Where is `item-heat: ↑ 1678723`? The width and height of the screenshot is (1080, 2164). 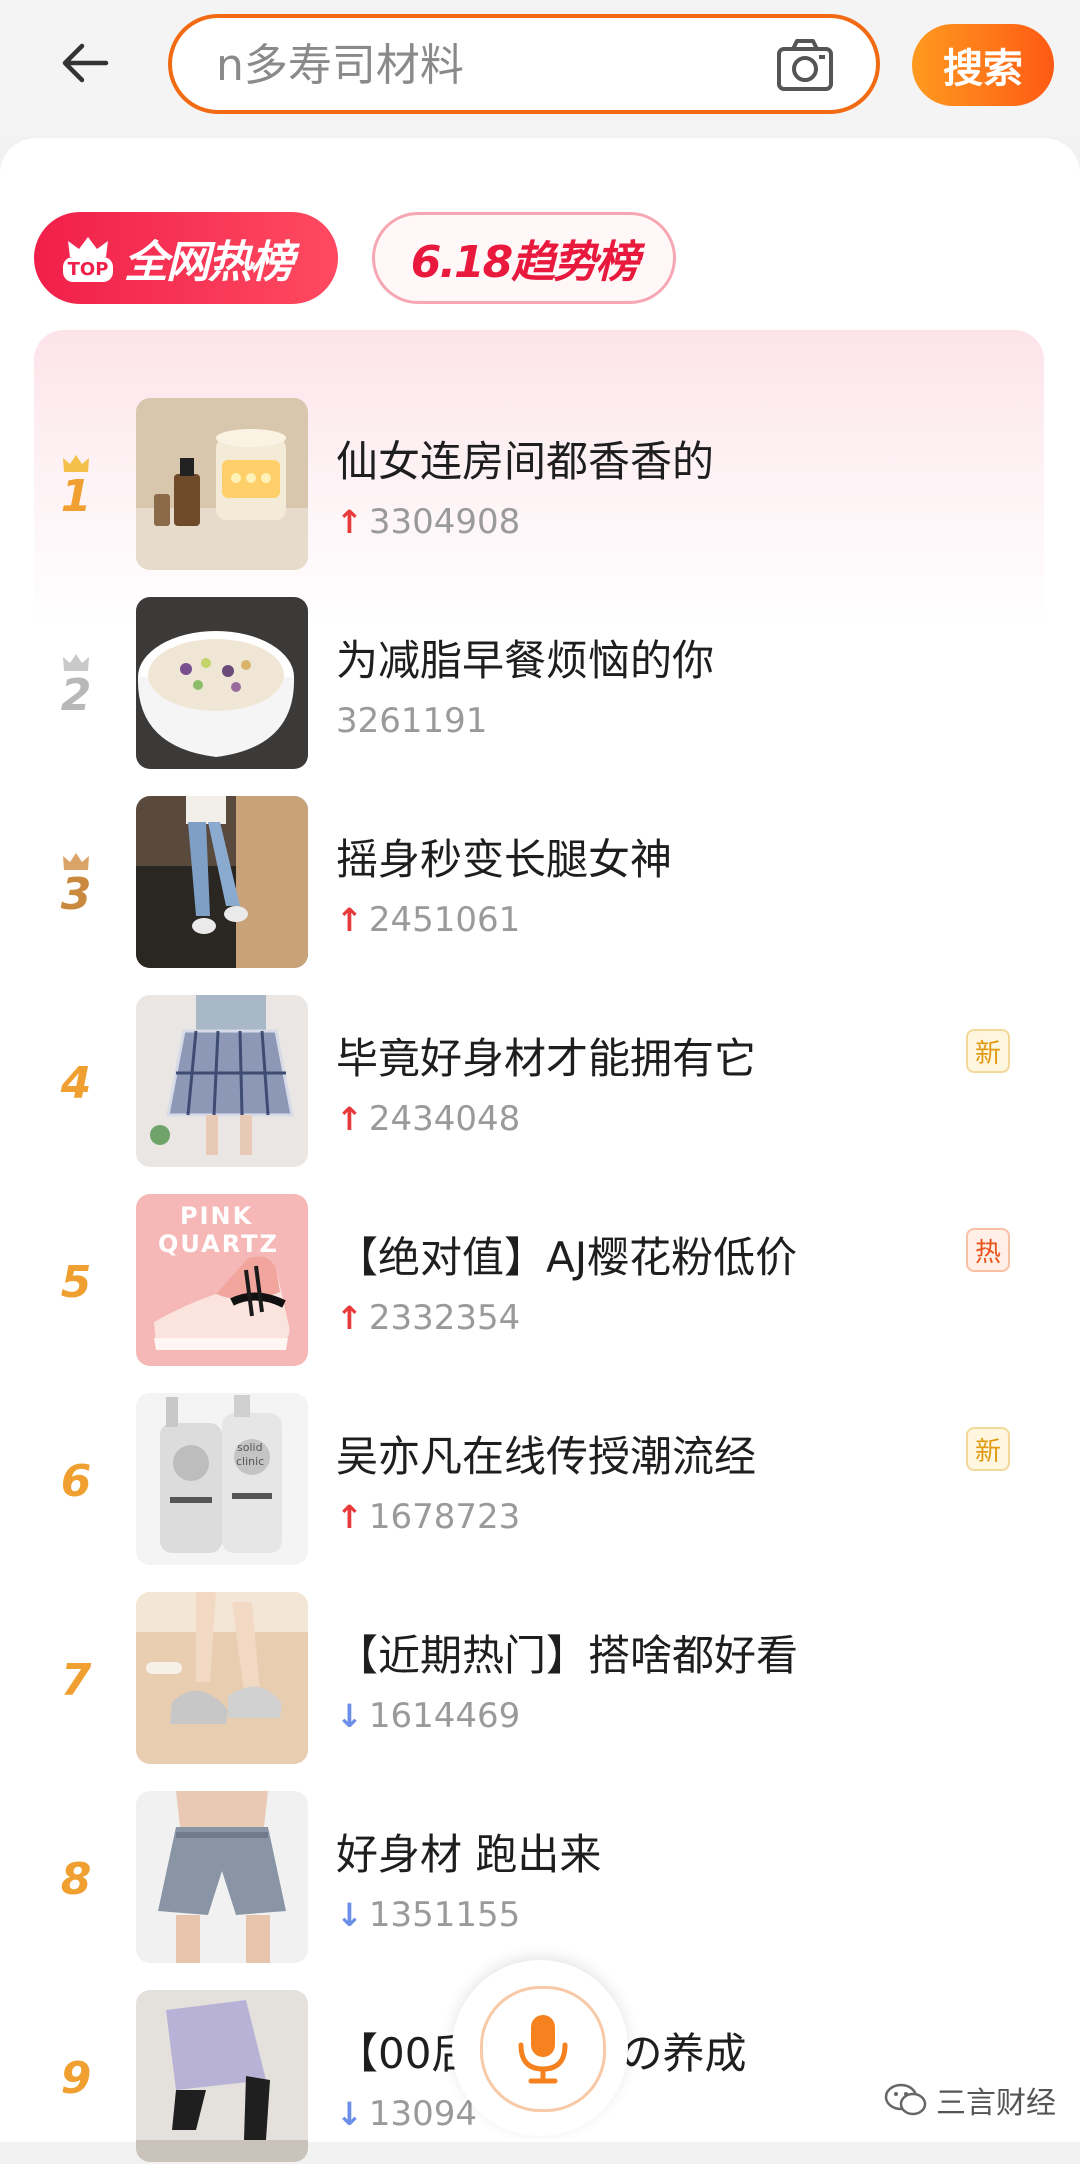
item-heat: ↑ 1678723 is located at coordinates (428, 1517).